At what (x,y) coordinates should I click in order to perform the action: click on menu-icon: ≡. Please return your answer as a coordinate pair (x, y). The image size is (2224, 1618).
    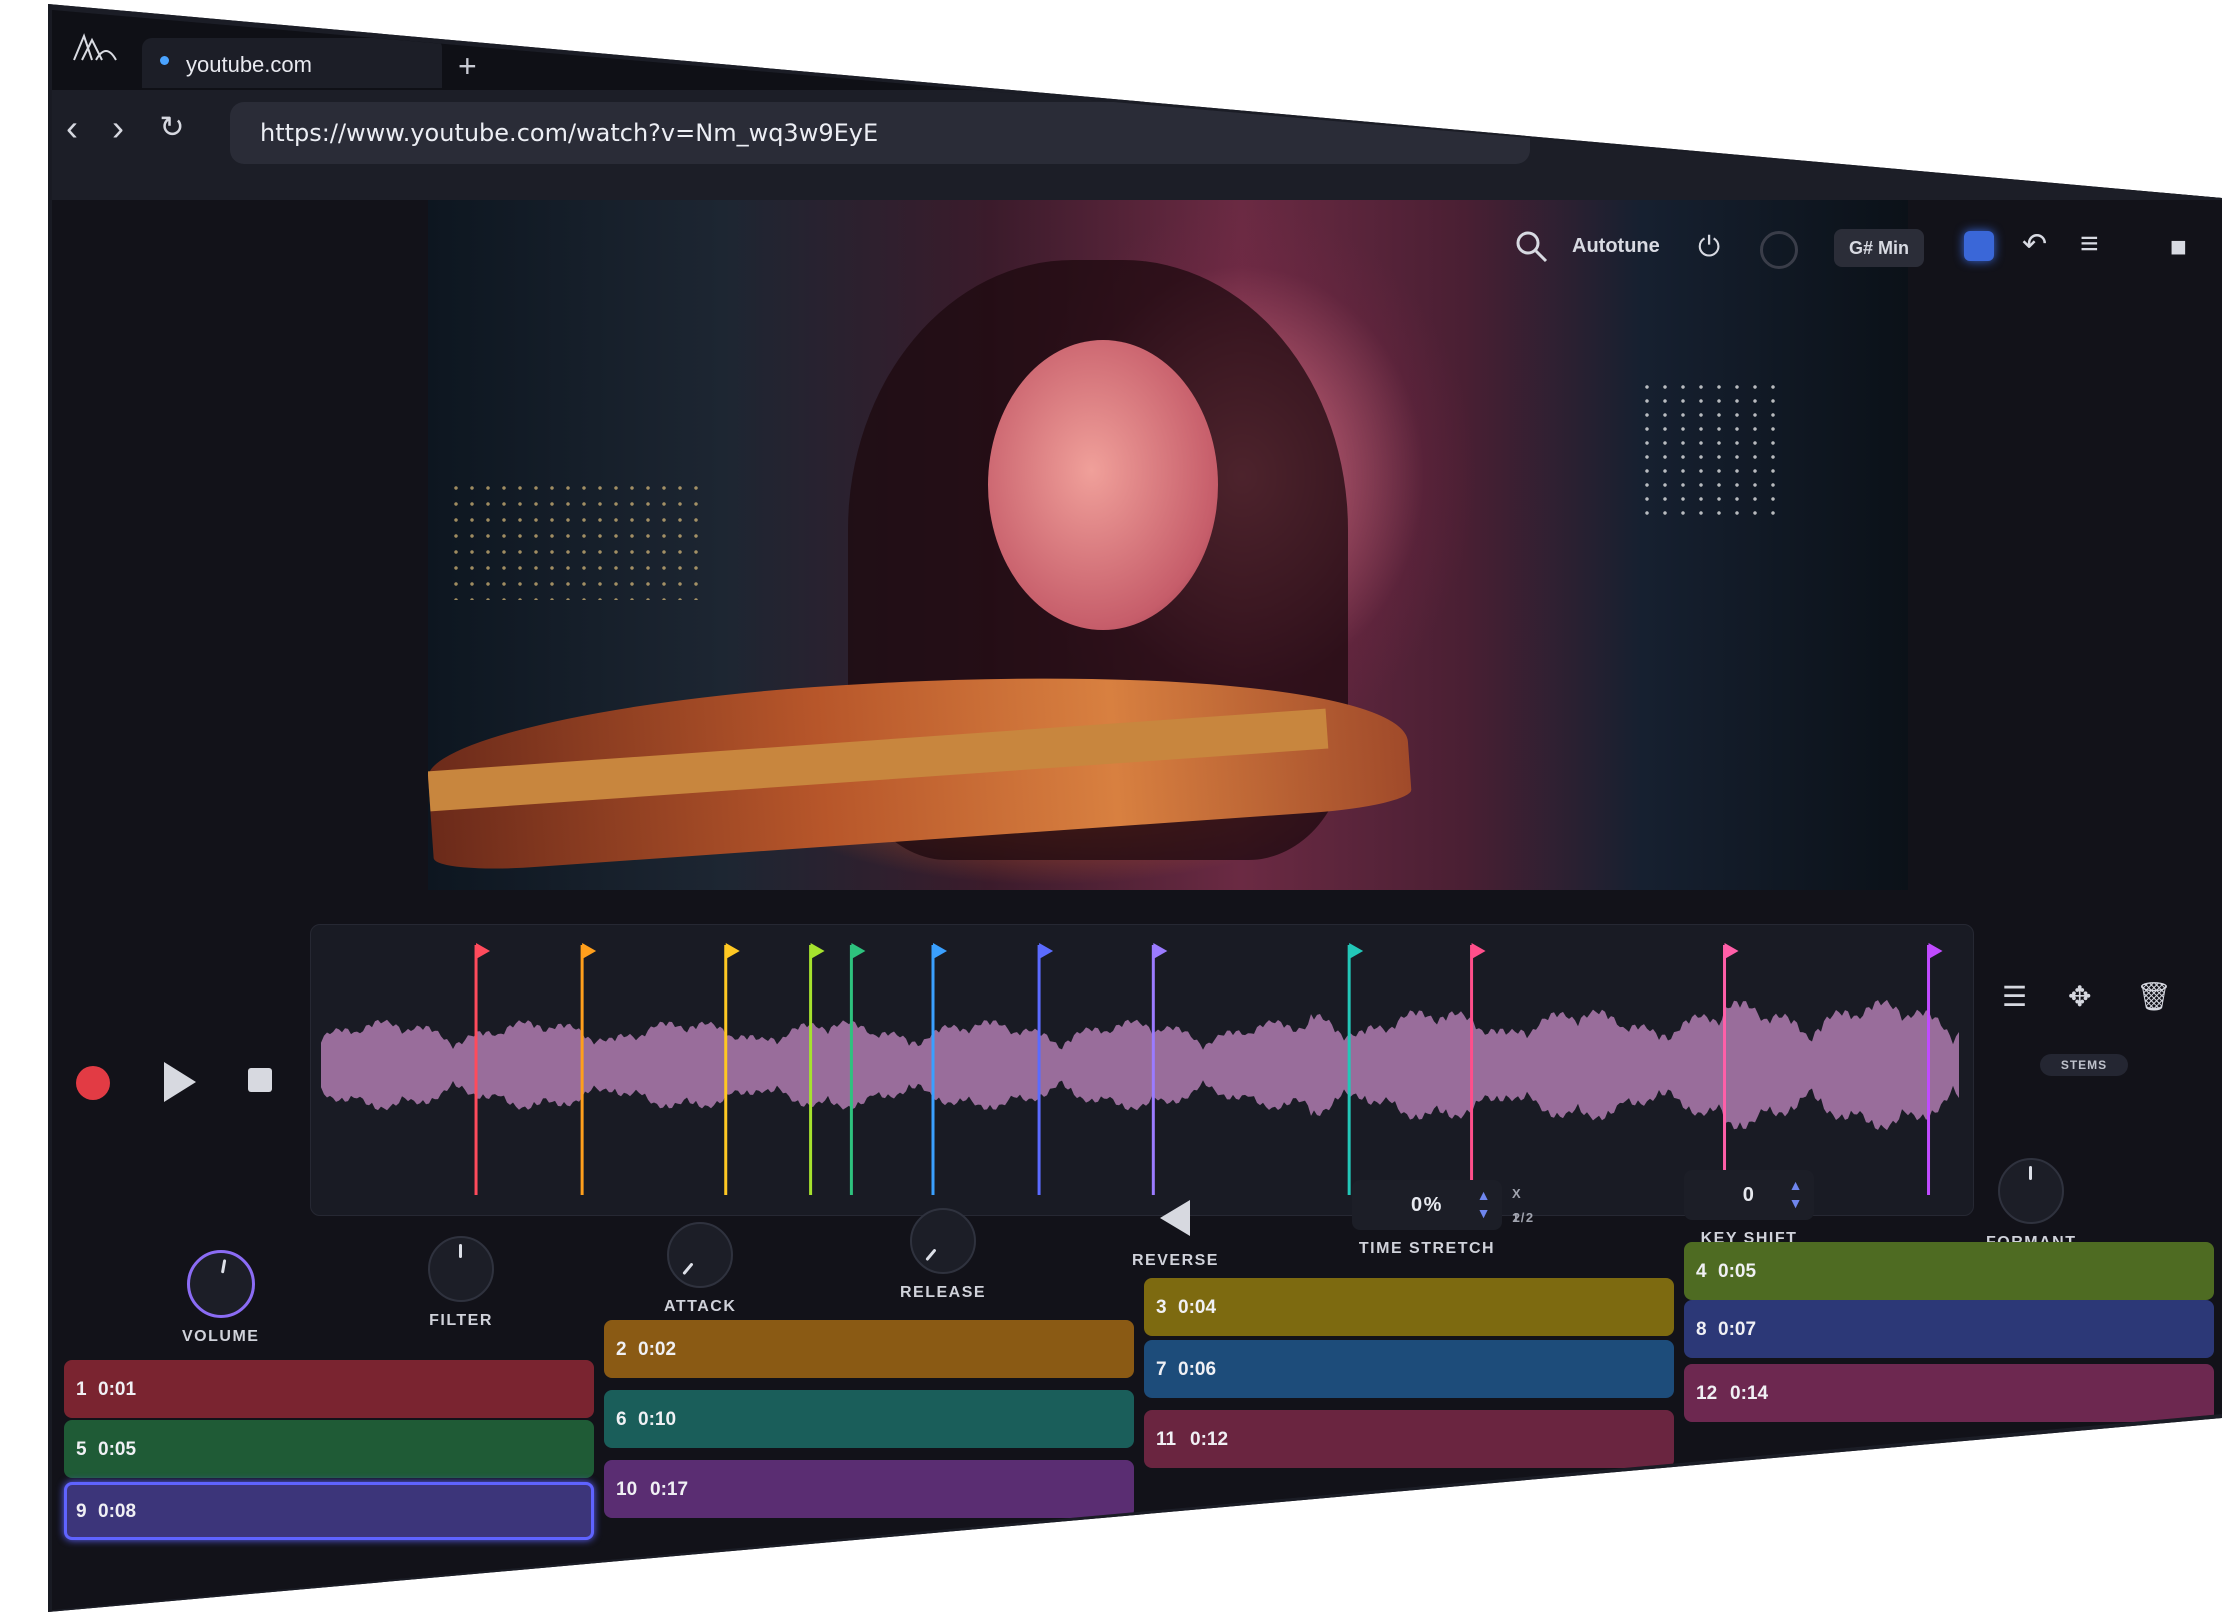
    Looking at the image, I should click on (2089, 243).